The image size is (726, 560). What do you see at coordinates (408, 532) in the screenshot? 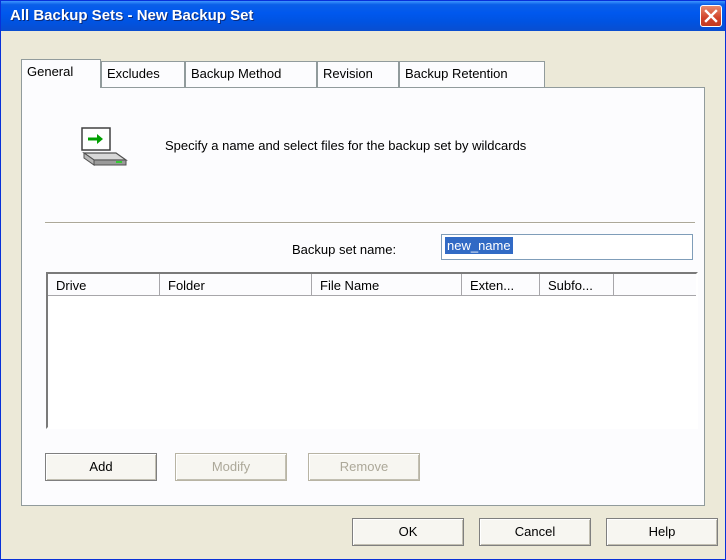
I see `ok-button: OK` at bounding box center [408, 532].